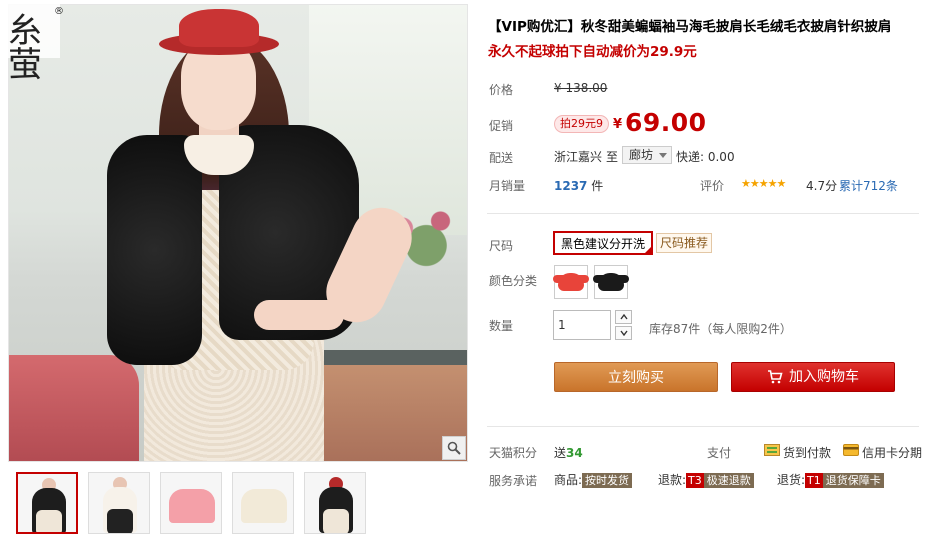 This screenshot has height=543, width=930. I want to click on quantity-increase-button, so click(623, 317).